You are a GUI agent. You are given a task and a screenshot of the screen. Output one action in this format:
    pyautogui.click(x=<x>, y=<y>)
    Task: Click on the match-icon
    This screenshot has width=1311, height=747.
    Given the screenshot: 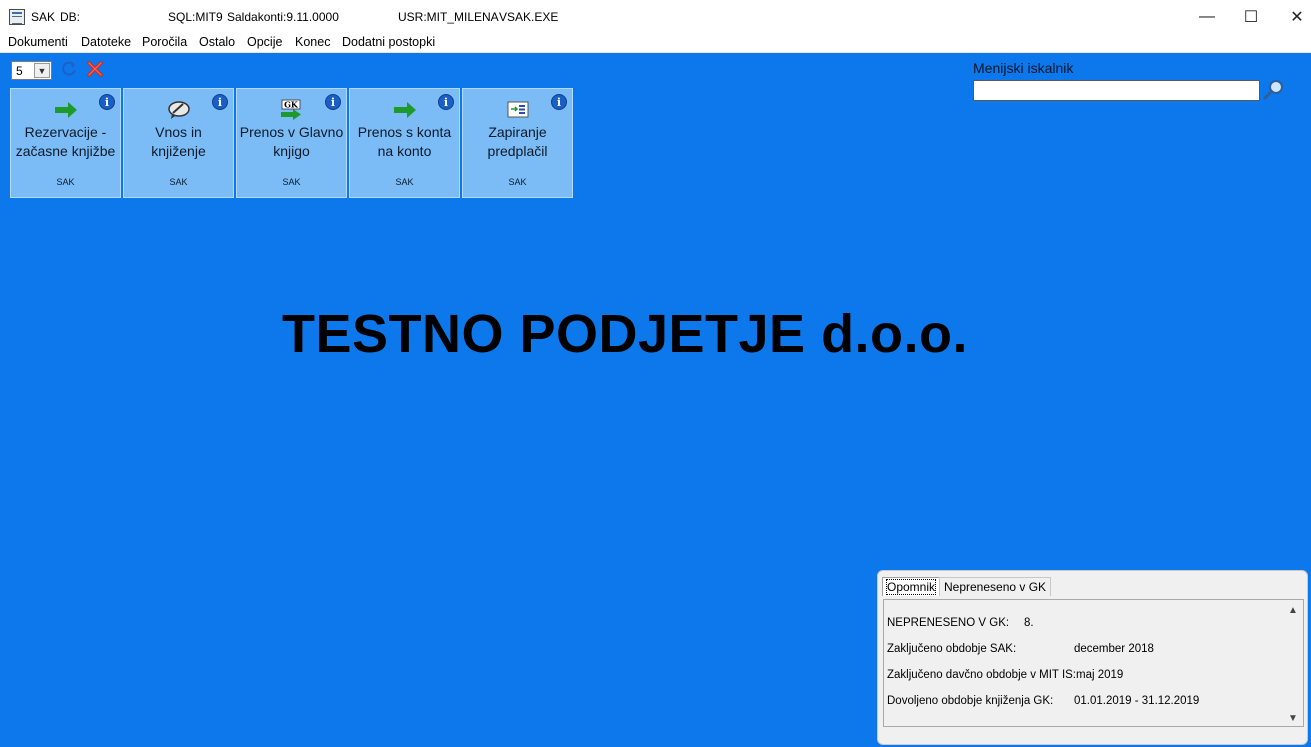 What is the action you would take?
    pyautogui.click(x=518, y=109)
    